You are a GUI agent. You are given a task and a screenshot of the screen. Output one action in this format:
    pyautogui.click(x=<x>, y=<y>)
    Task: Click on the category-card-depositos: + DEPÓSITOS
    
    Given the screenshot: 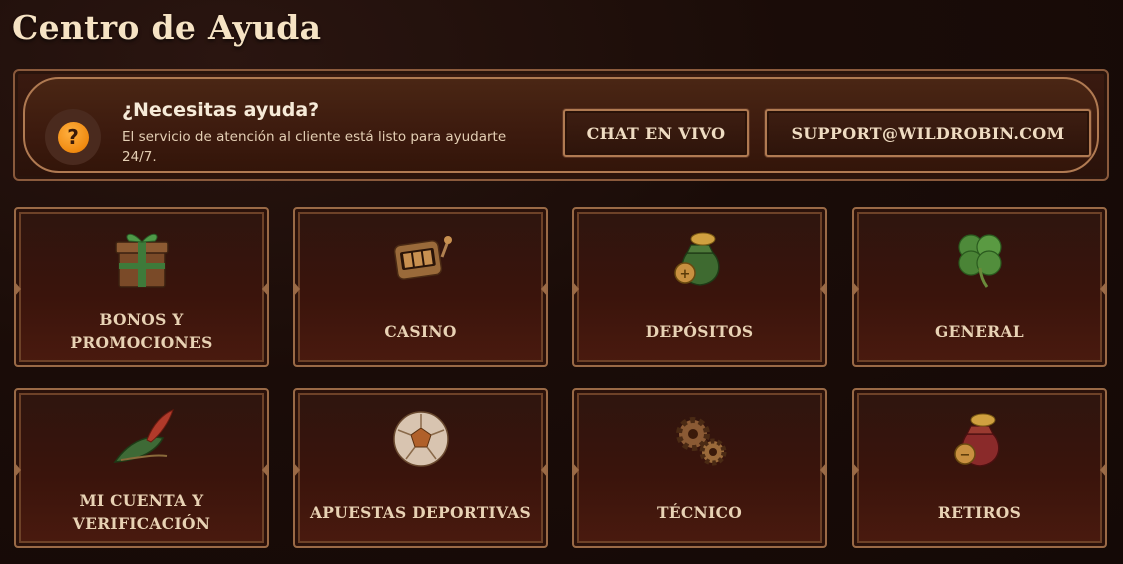 What is the action you would take?
    pyautogui.click(x=699, y=287)
    